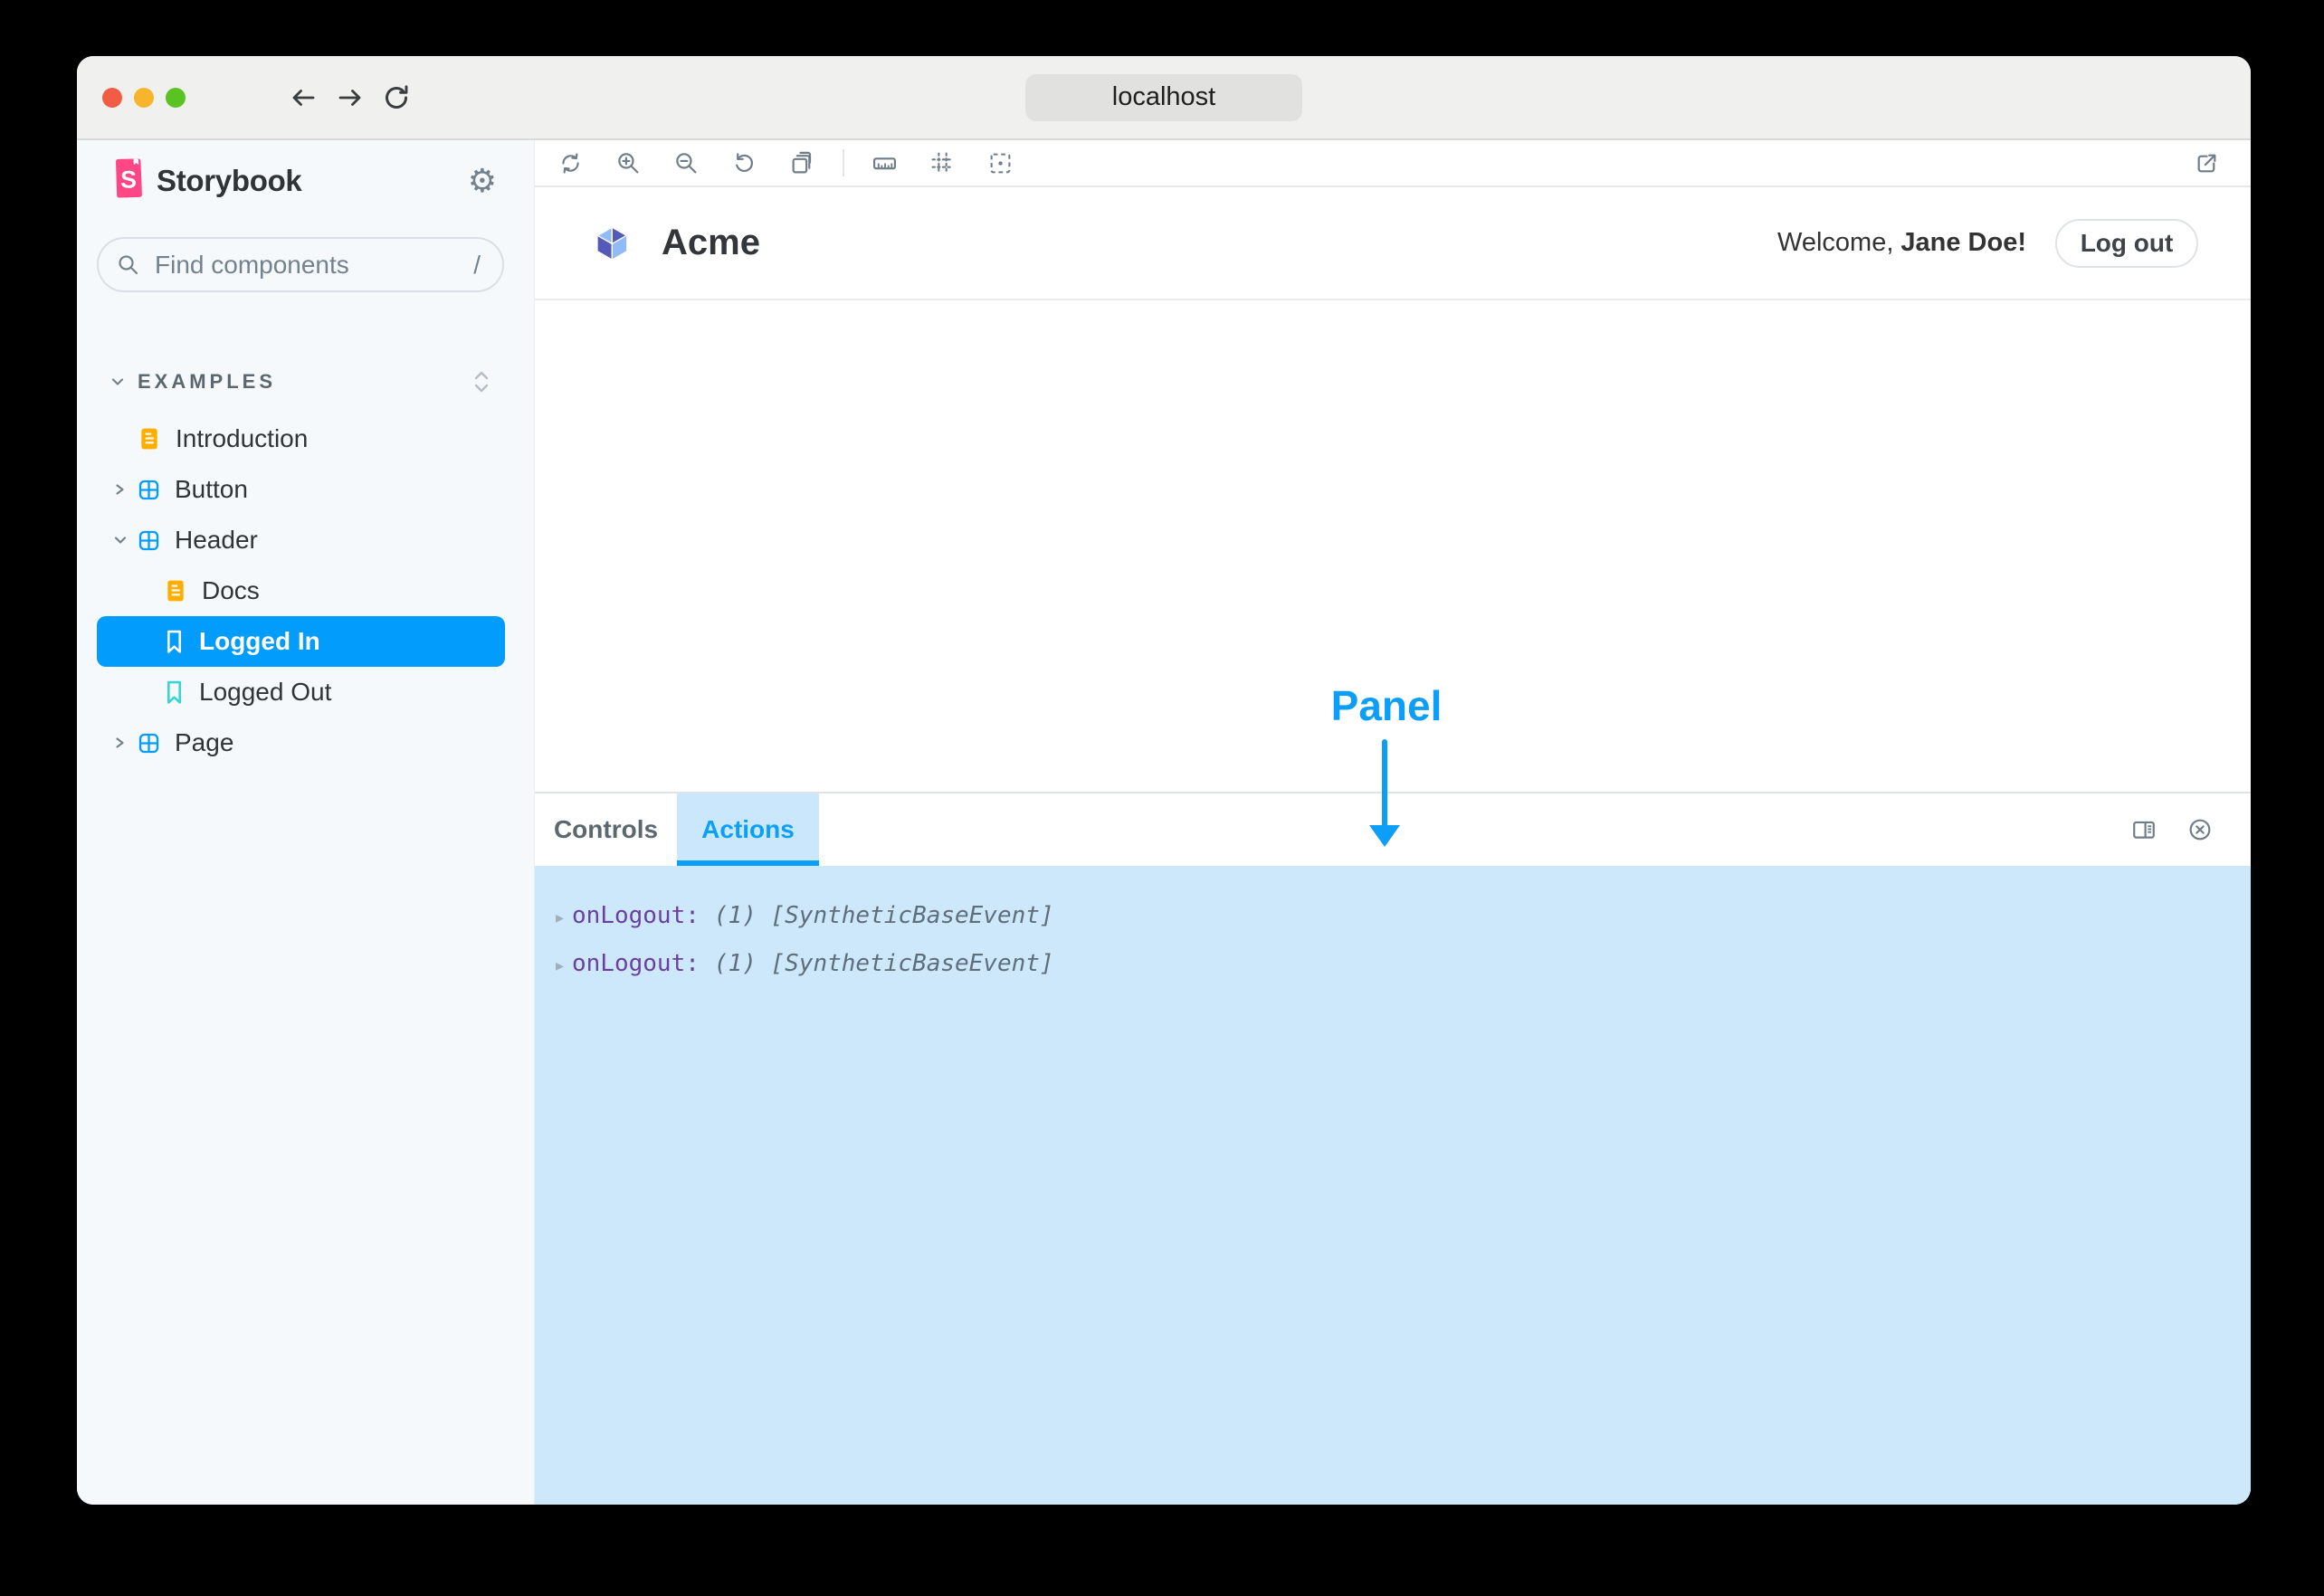 This screenshot has height=1596, width=2324. I want to click on url-text: localhost, so click(1163, 96).